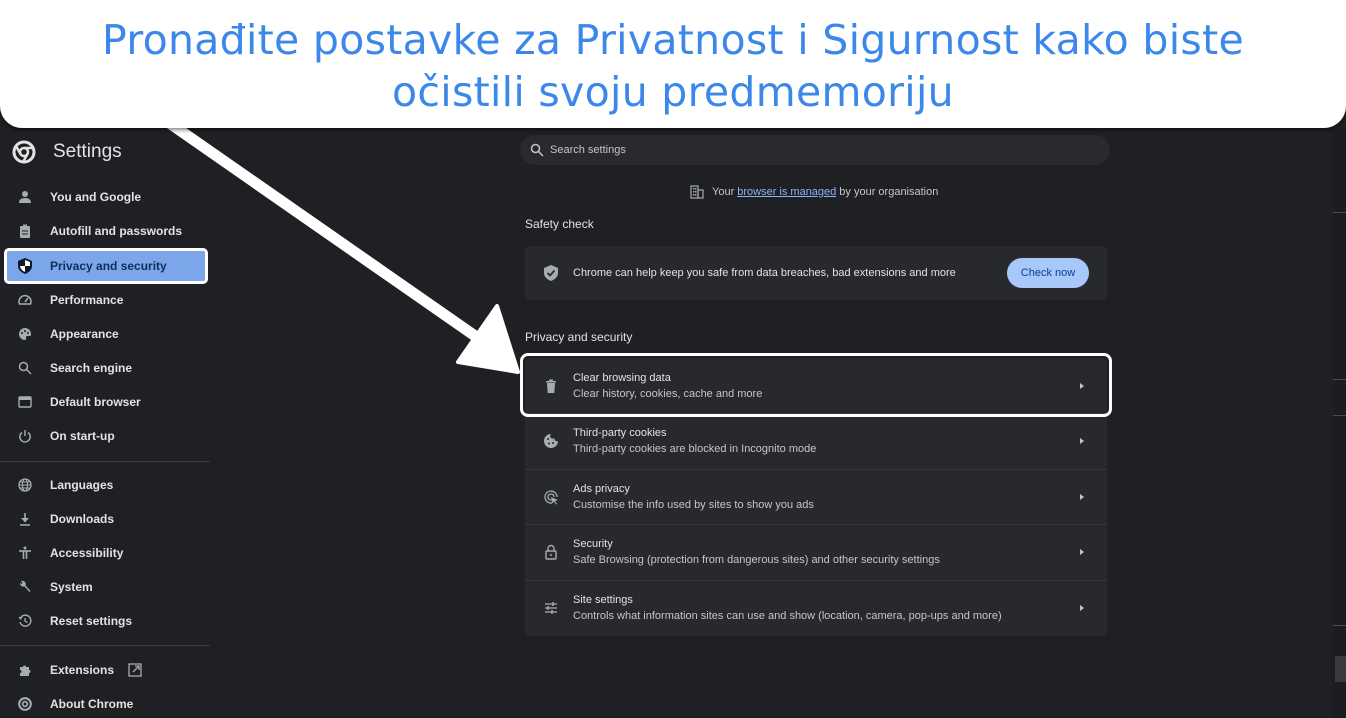 Image resolution: width=1346 pixels, height=718 pixels. What do you see at coordinates (723, 192) in the screenshot?
I see `managed-prefix: Your` at bounding box center [723, 192].